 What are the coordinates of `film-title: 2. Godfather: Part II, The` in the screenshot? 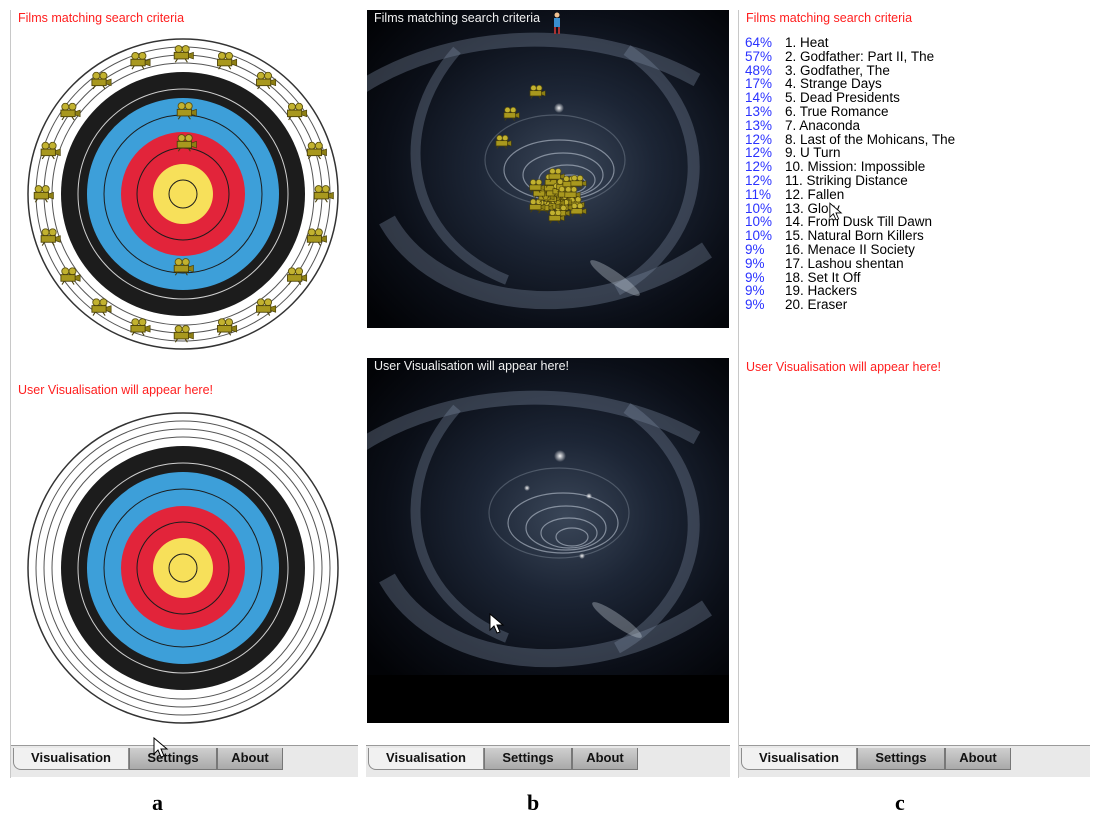 It's located at (860, 56).